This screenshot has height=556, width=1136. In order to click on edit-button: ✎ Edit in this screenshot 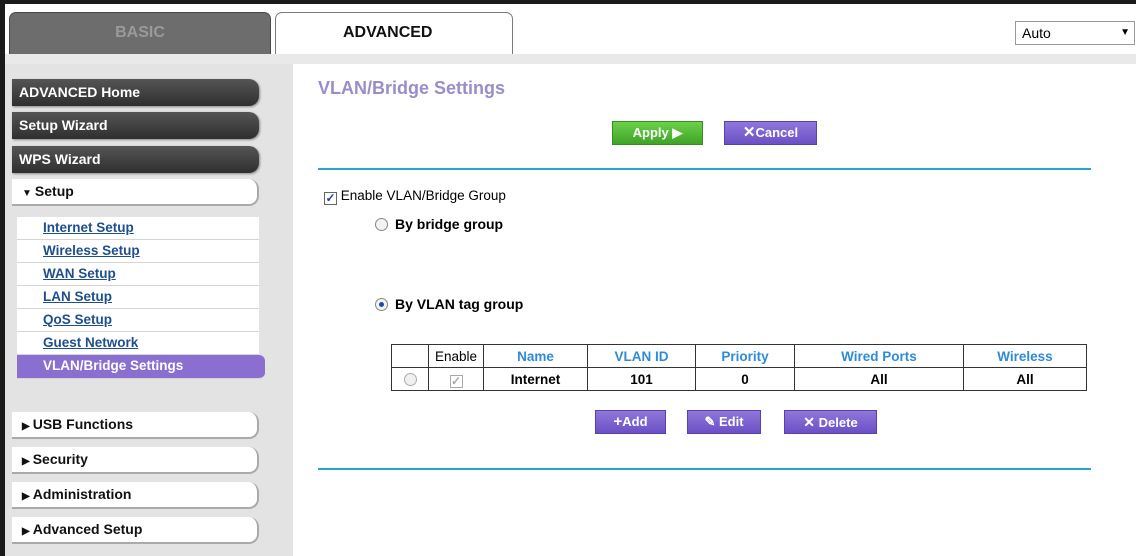, I will do `click(724, 422)`.